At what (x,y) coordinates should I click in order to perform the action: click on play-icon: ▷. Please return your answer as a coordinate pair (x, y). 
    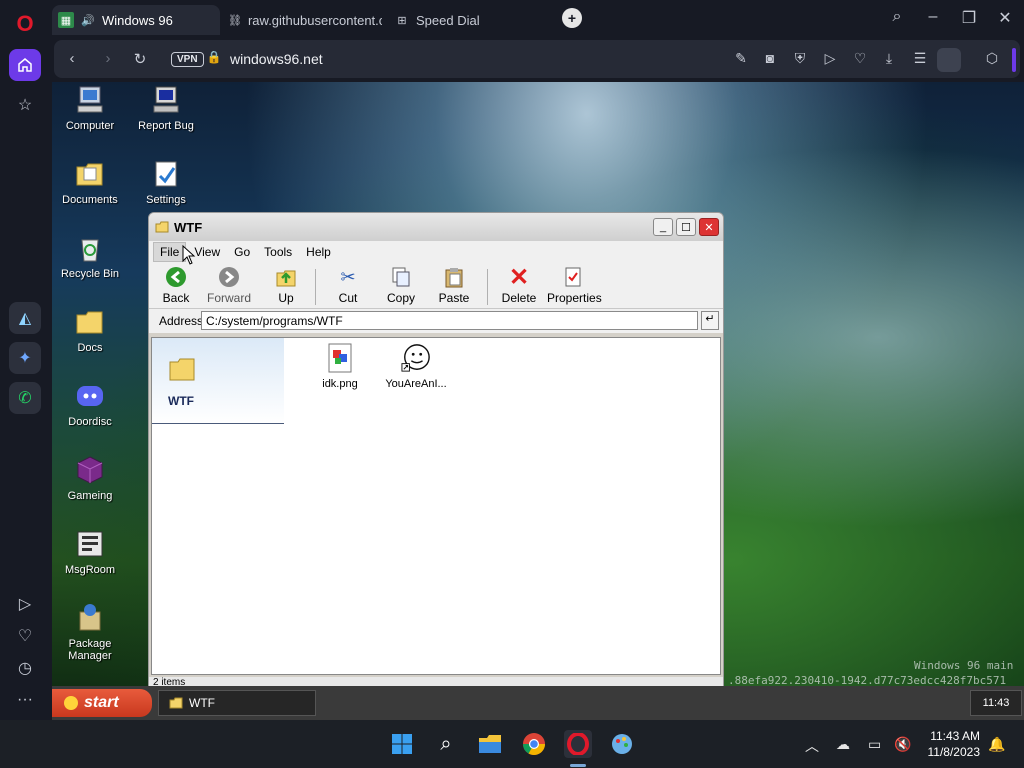
    Looking at the image, I should click on (830, 58).